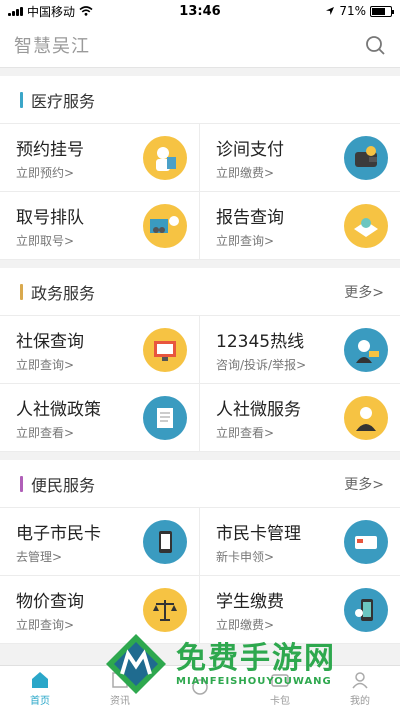 The width and height of the screenshot is (400, 711). I want to click on service-title: 学生缴费, so click(250, 601).